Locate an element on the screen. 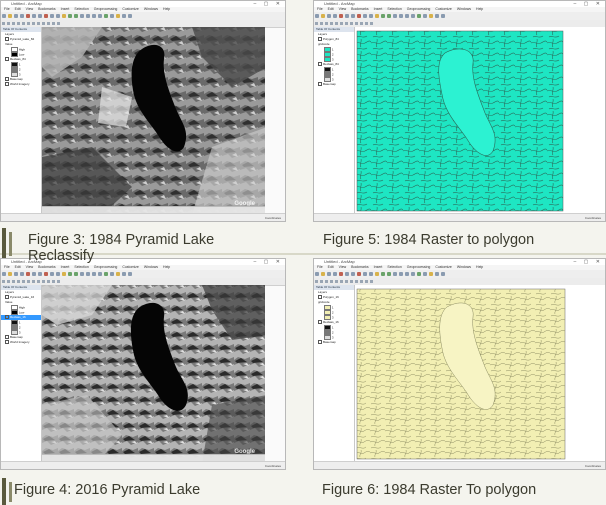 The height and width of the screenshot is (505, 606). toc-layer: Basemap is located at coordinates (334, 342).